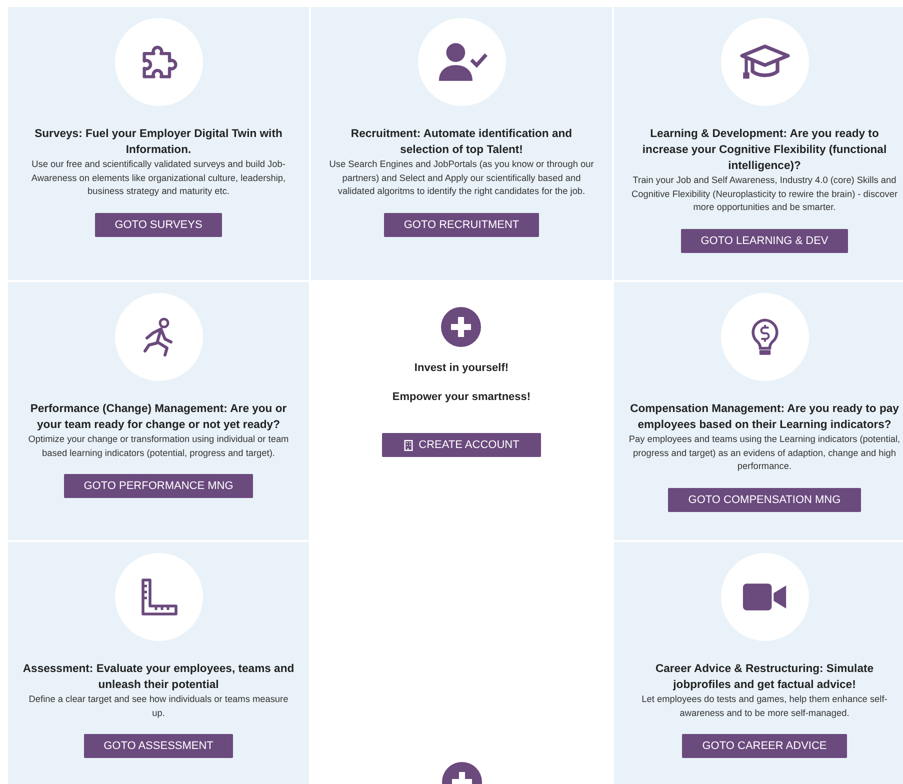  Describe the element at coordinates (159, 746) in the screenshot. I see `goto-button: GOTO ASSESSMENT` at that location.